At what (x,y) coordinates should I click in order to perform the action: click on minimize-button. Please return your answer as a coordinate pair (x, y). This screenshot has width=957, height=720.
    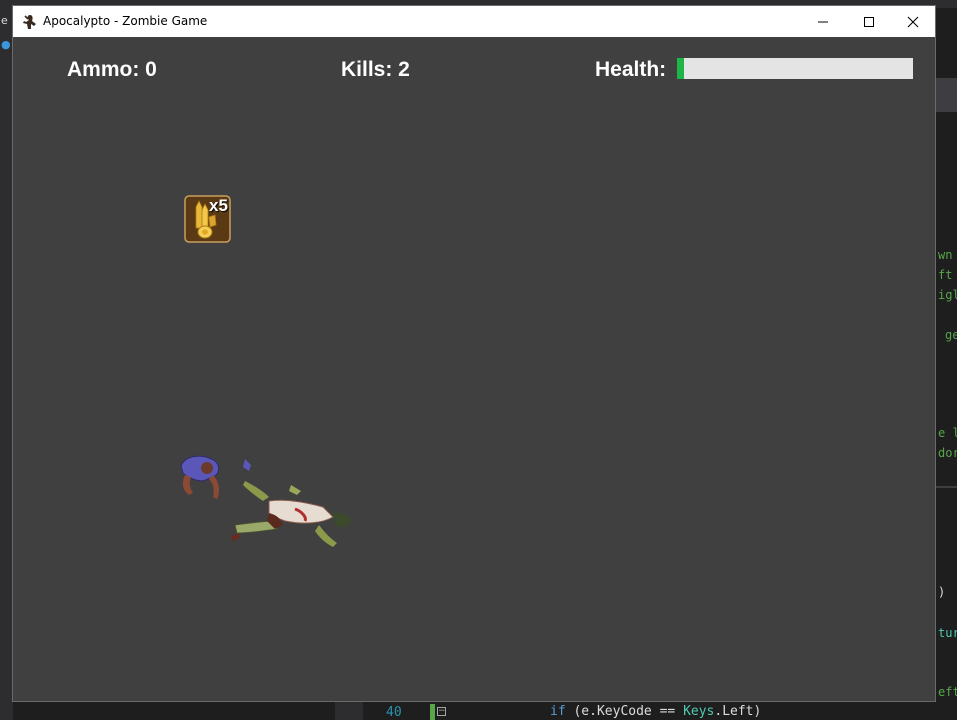
    Looking at the image, I should click on (823, 21).